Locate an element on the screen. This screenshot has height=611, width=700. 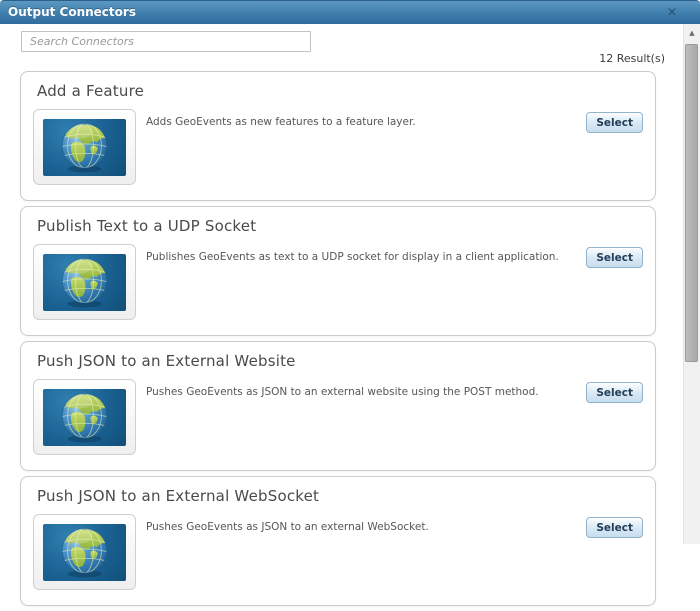
search-input is located at coordinates (166, 41).